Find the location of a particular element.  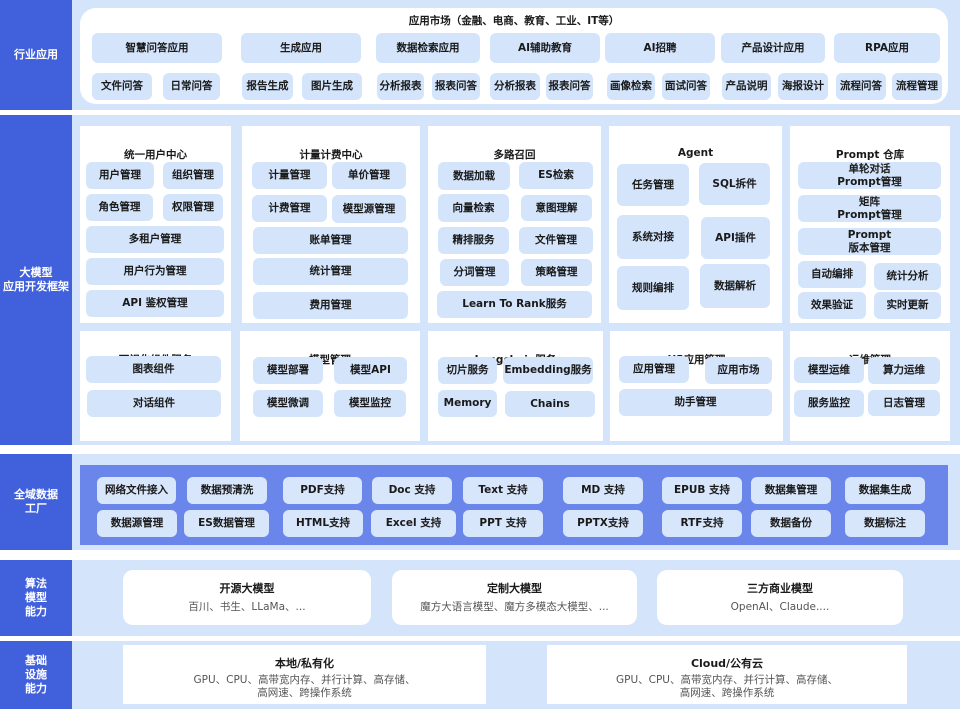

model-mgmt-item: 模型部署 is located at coordinates (288, 370).